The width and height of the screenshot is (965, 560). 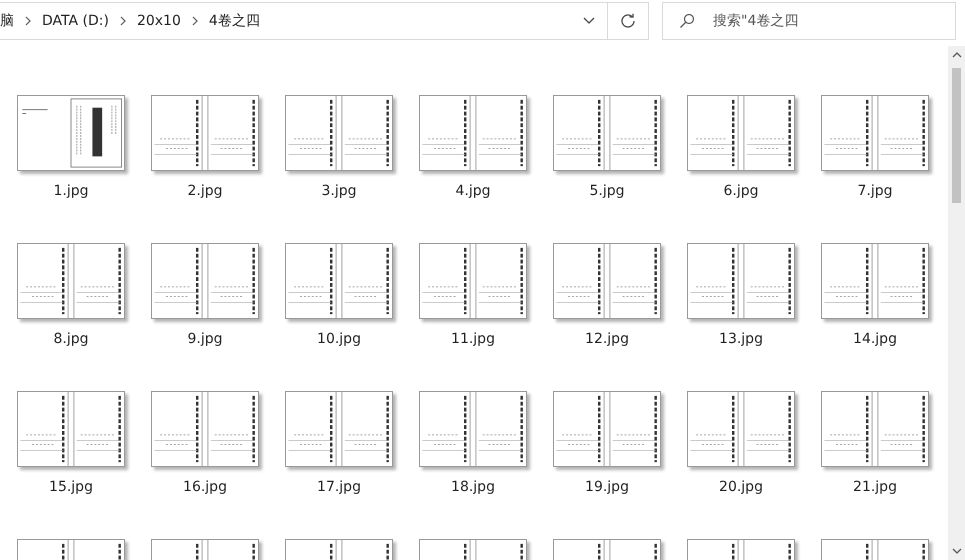 What do you see at coordinates (875, 339) in the screenshot?
I see `file-name: 14.jpg` at bounding box center [875, 339].